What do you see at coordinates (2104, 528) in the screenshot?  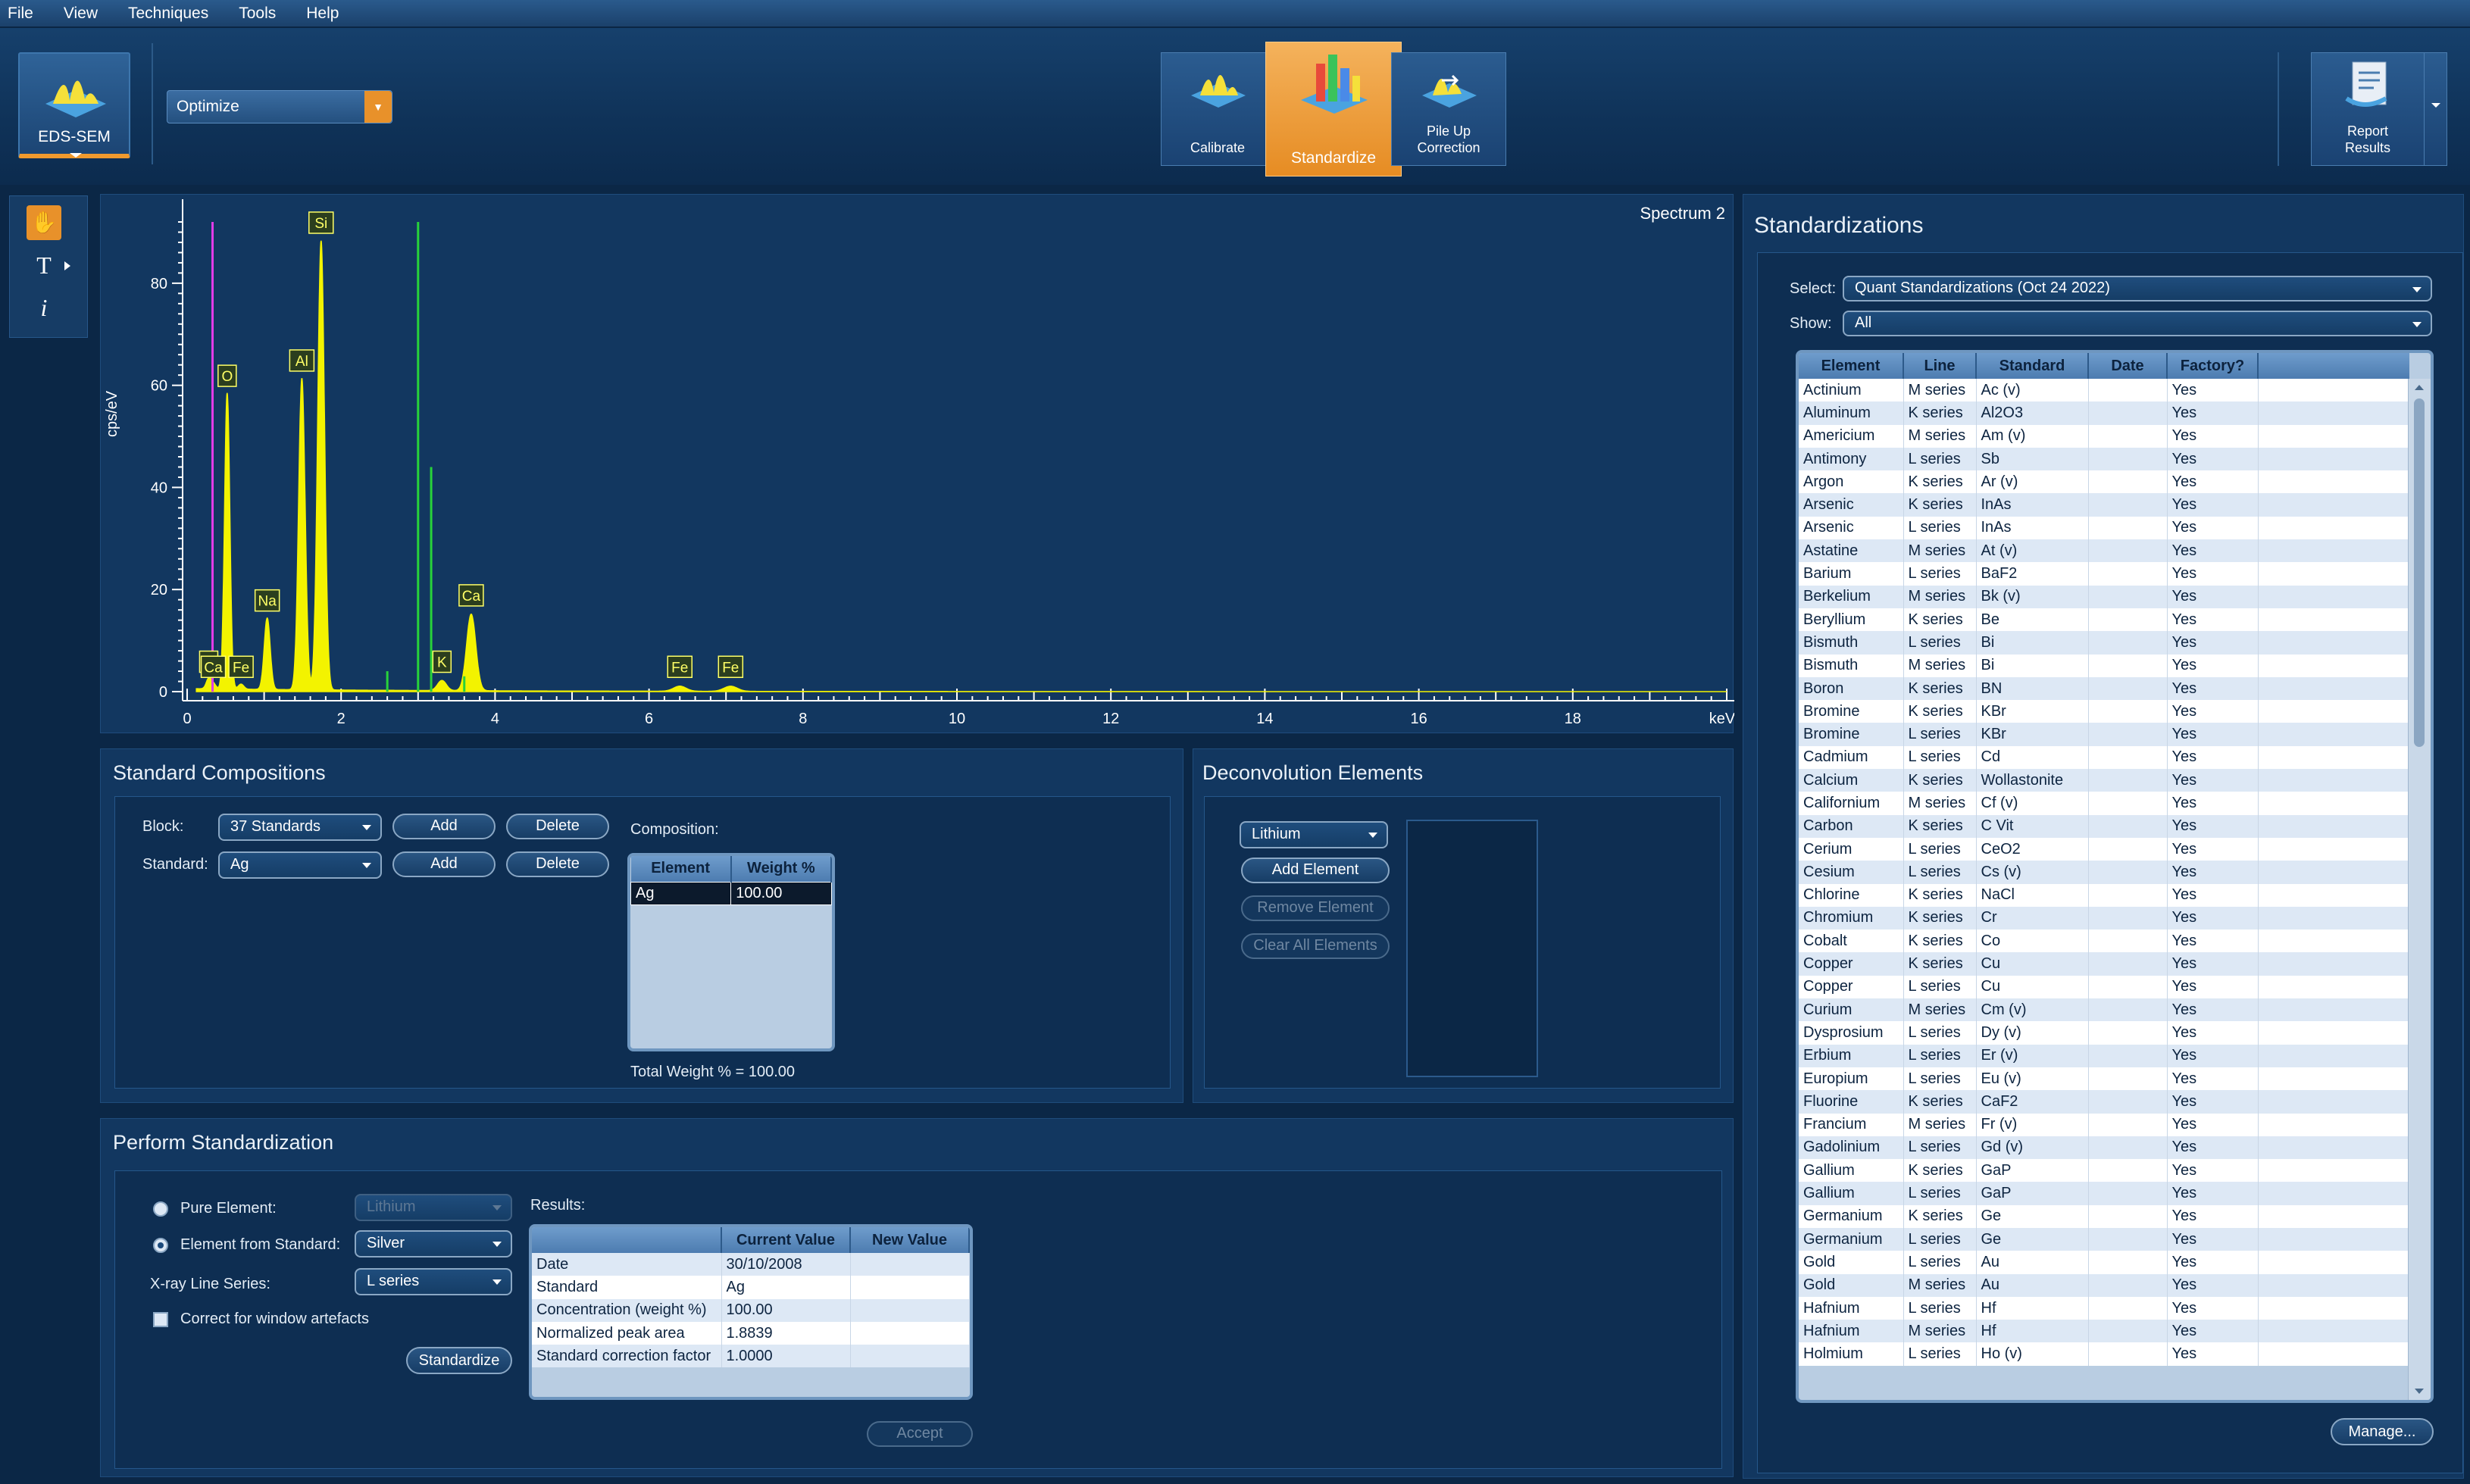 I see `table-row: Arsenic L series InAs Yes` at bounding box center [2104, 528].